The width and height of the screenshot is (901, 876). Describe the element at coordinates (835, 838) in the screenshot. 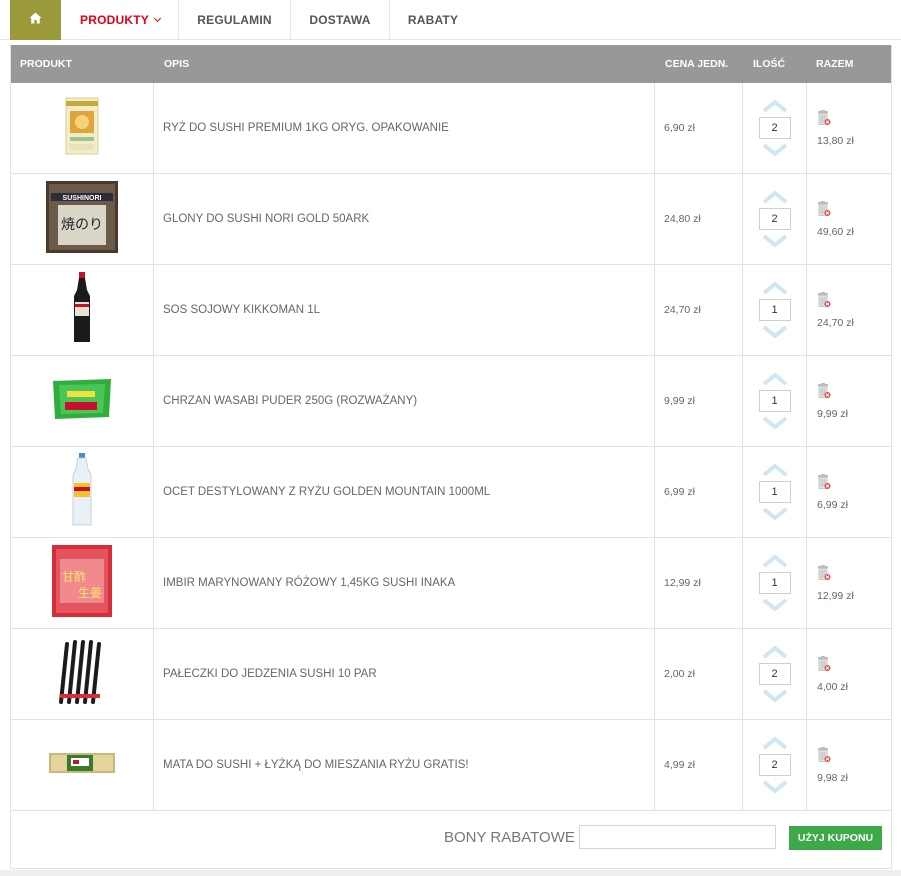

I see `apply-coupon-button: UŻYJ KUPONU` at that location.